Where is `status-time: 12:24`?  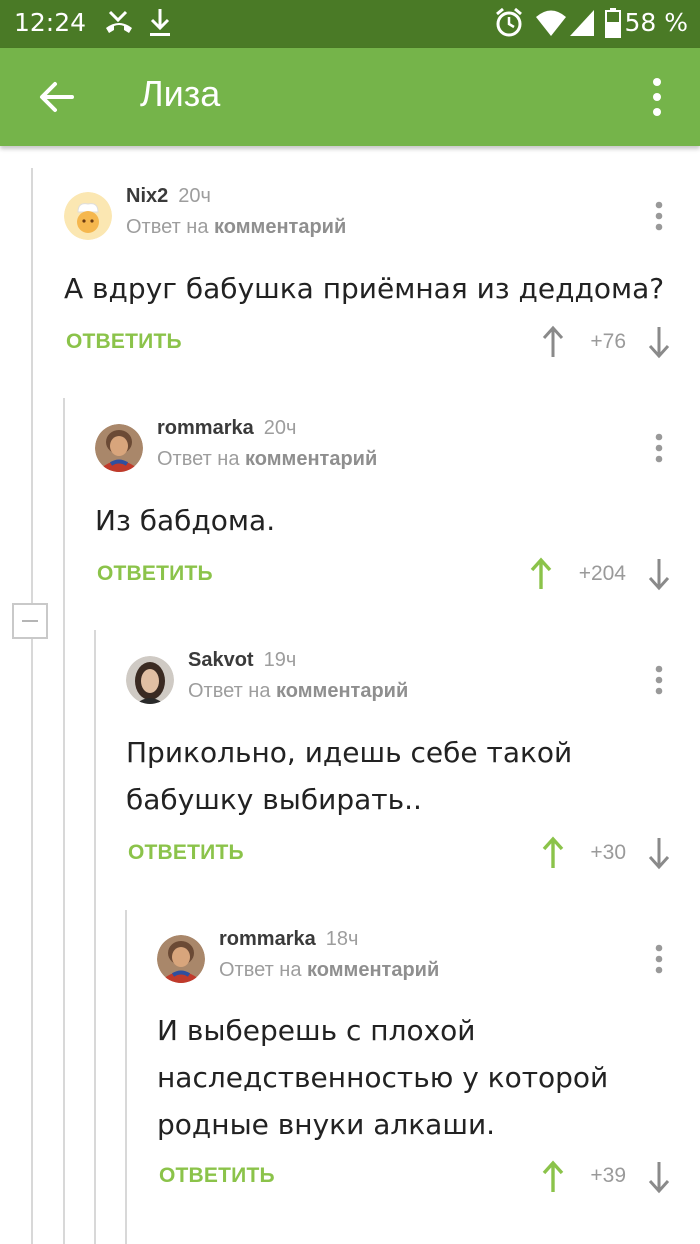 status-time: 12:24 is located at coordinates (50, 22).